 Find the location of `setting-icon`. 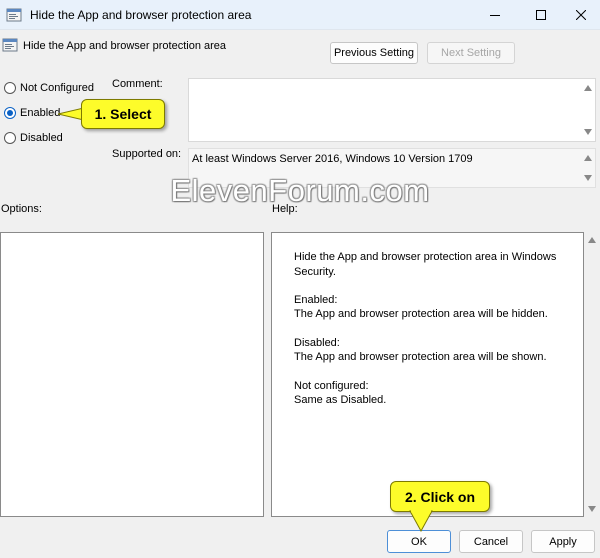

setting-icon is located at coordinates (10, 45).